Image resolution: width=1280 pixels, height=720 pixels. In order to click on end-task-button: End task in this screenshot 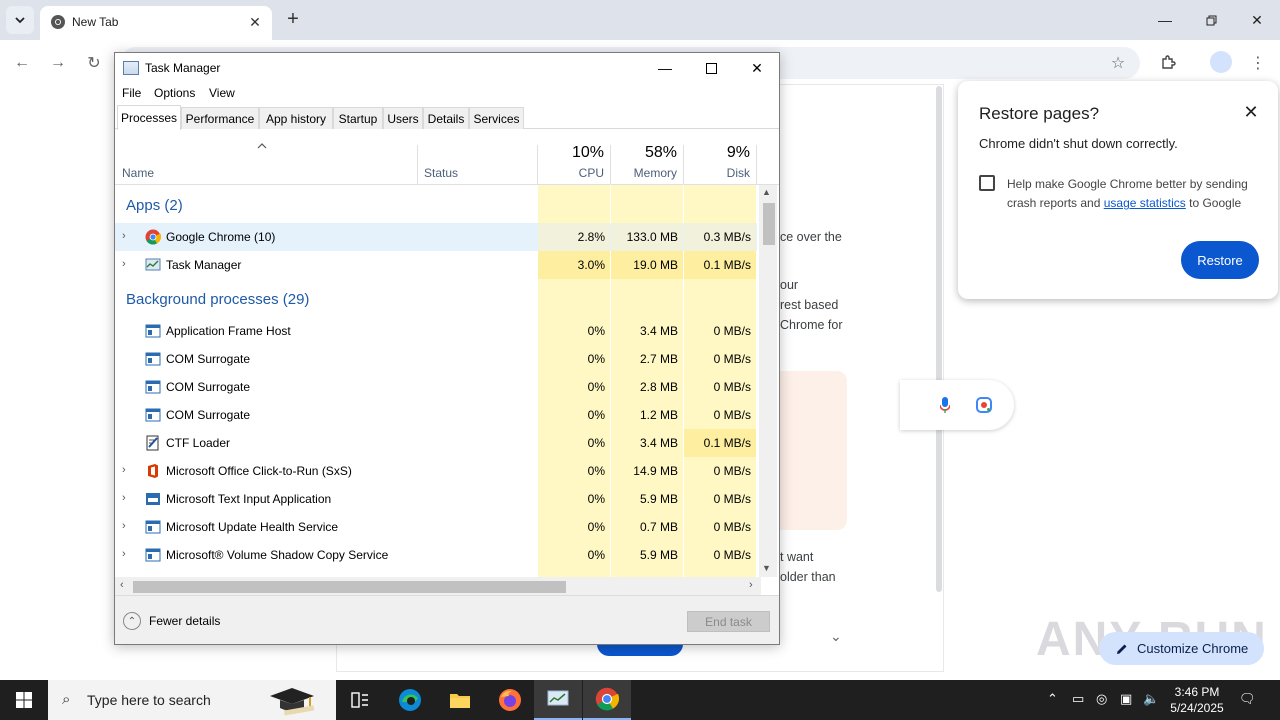, I will do `click(728, 621)`.